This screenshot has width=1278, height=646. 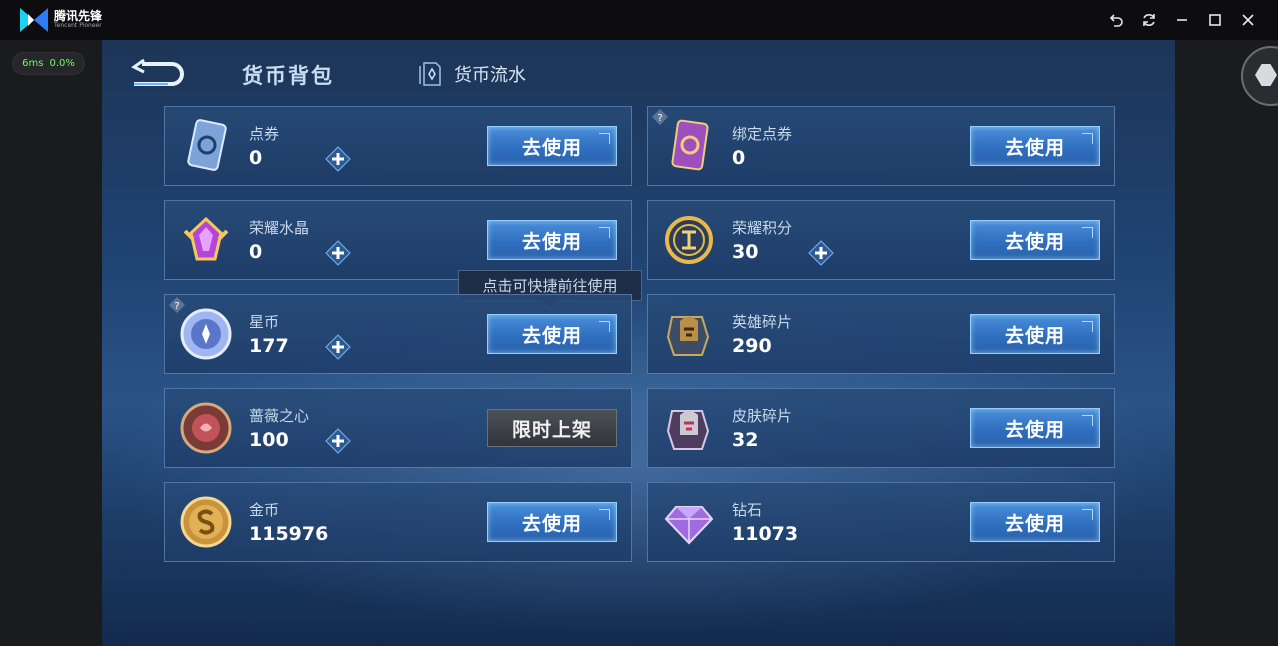 I want to click on ping-value: 6ms, so click(x=33, y=63).